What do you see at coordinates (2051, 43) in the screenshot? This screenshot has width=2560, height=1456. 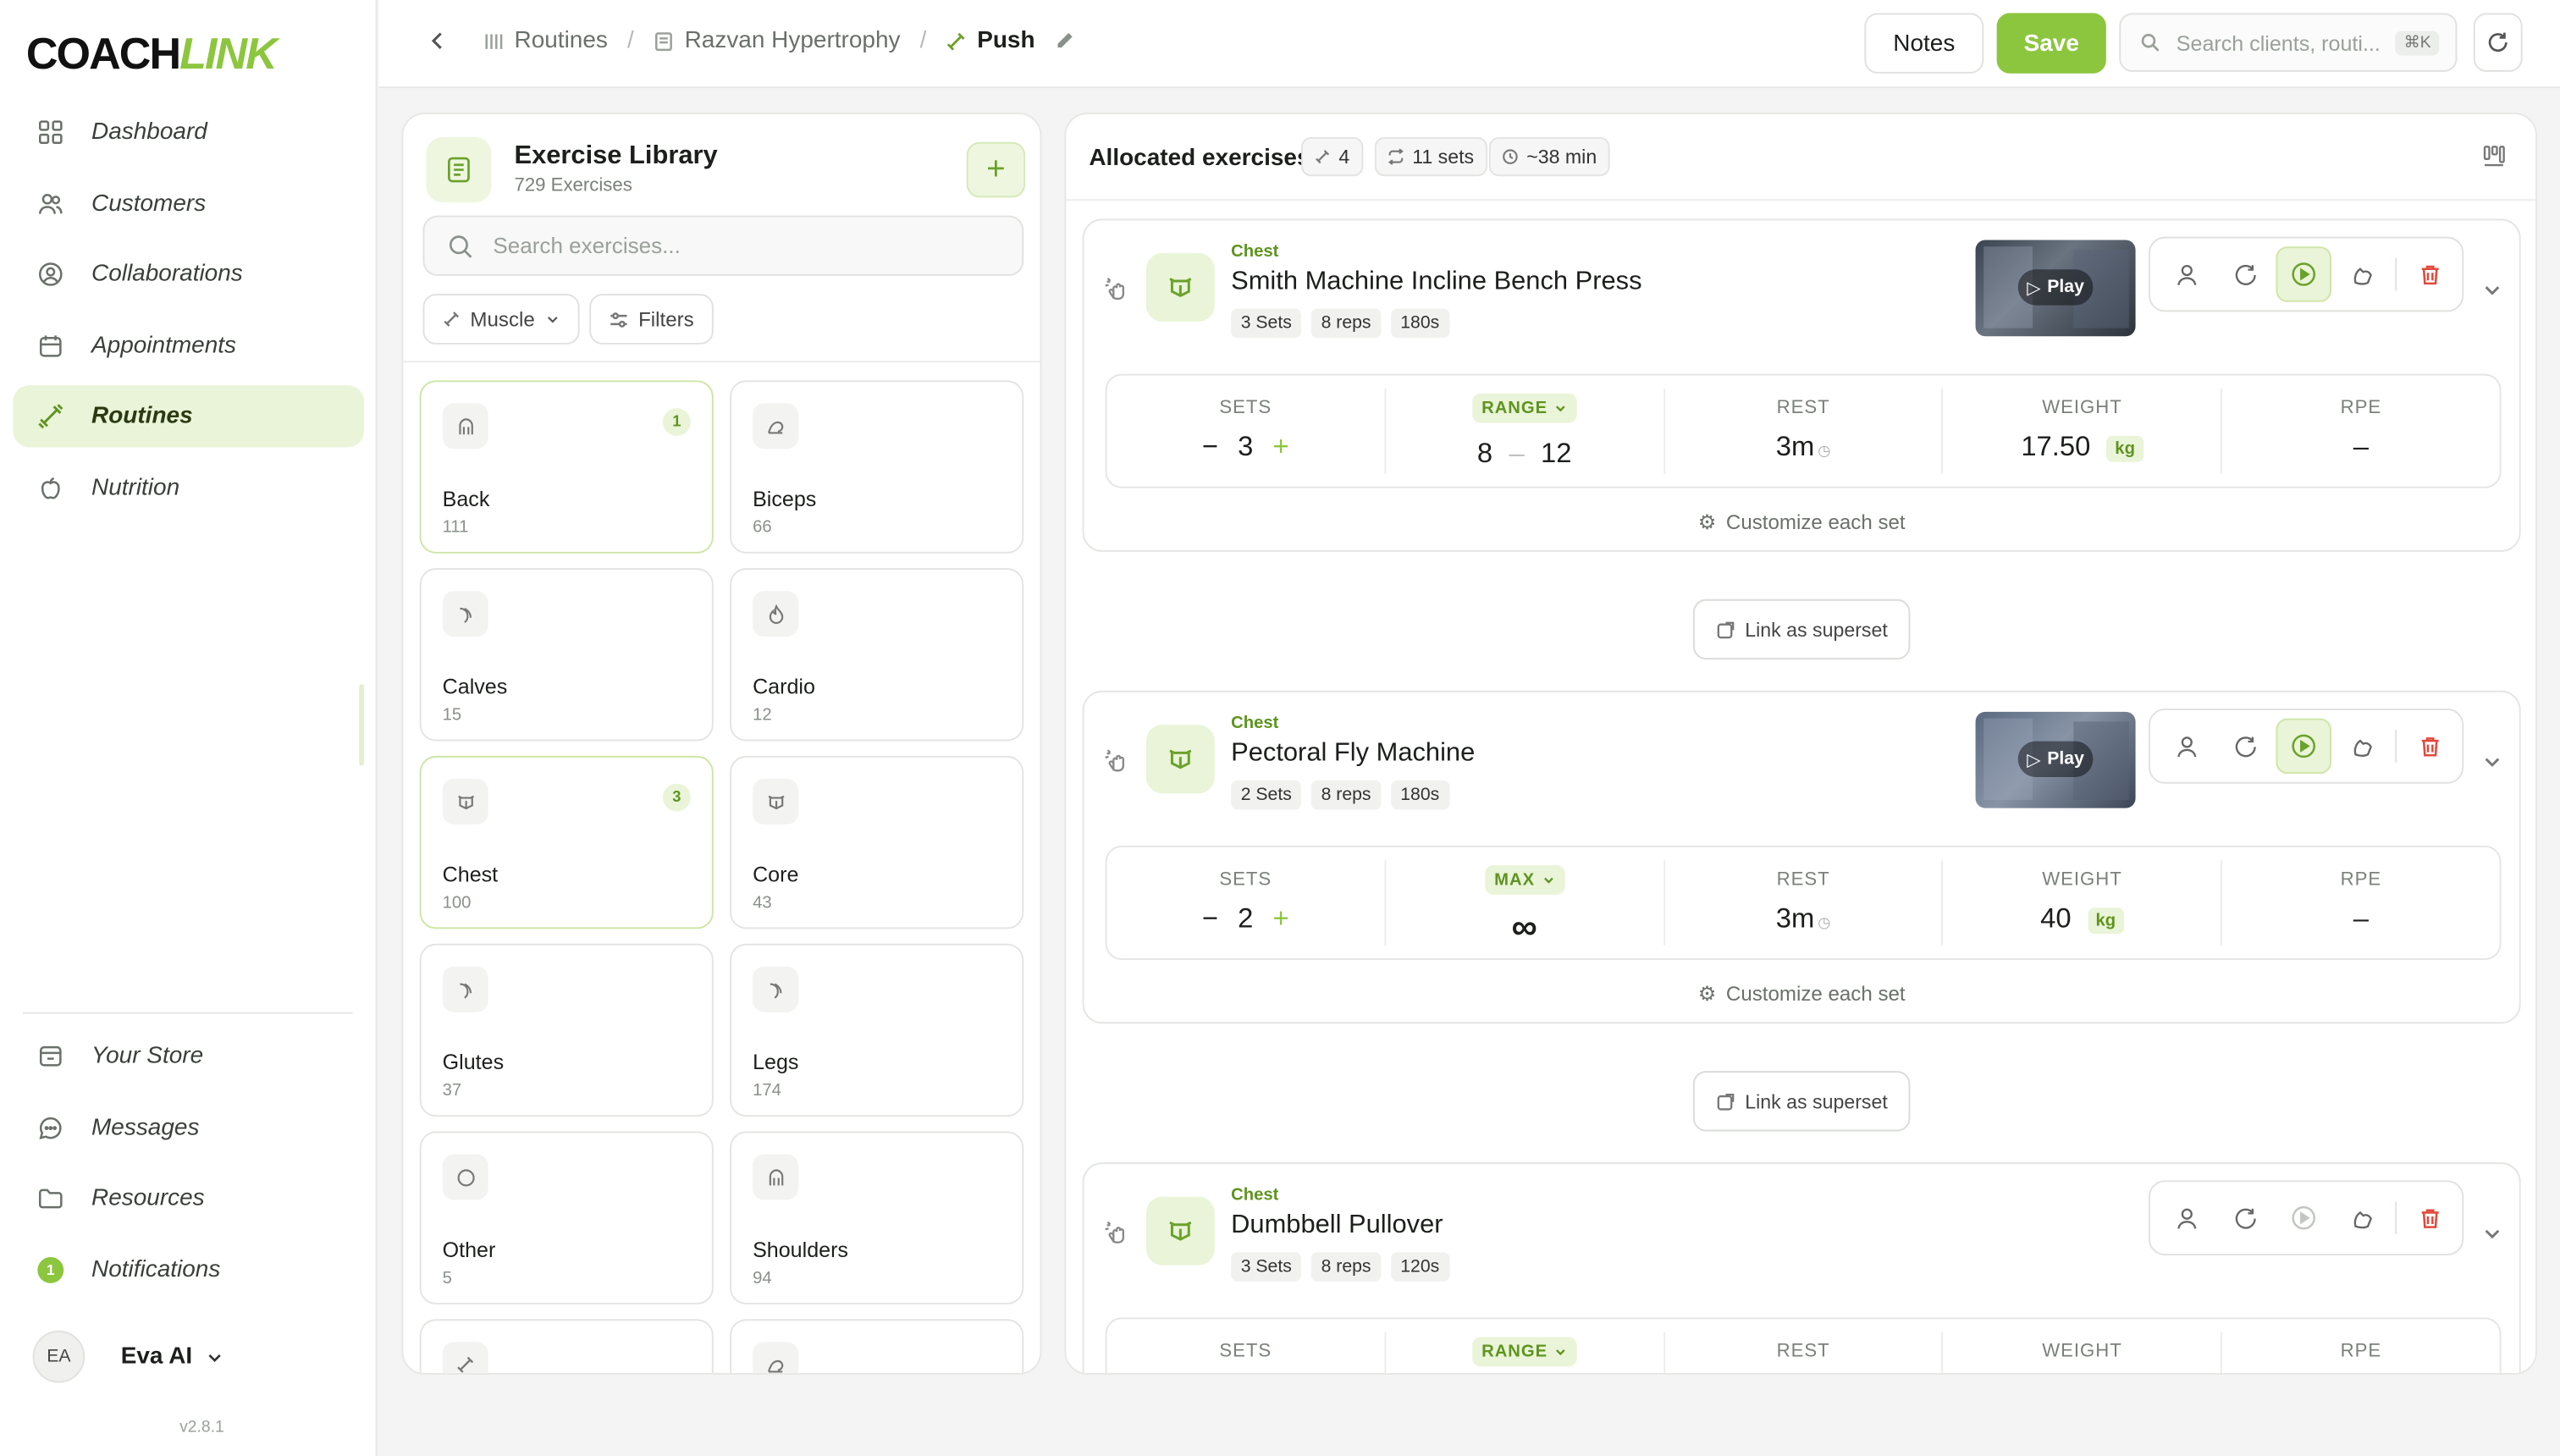 I see `save-button: Save` at bounding box center [2051, 43].